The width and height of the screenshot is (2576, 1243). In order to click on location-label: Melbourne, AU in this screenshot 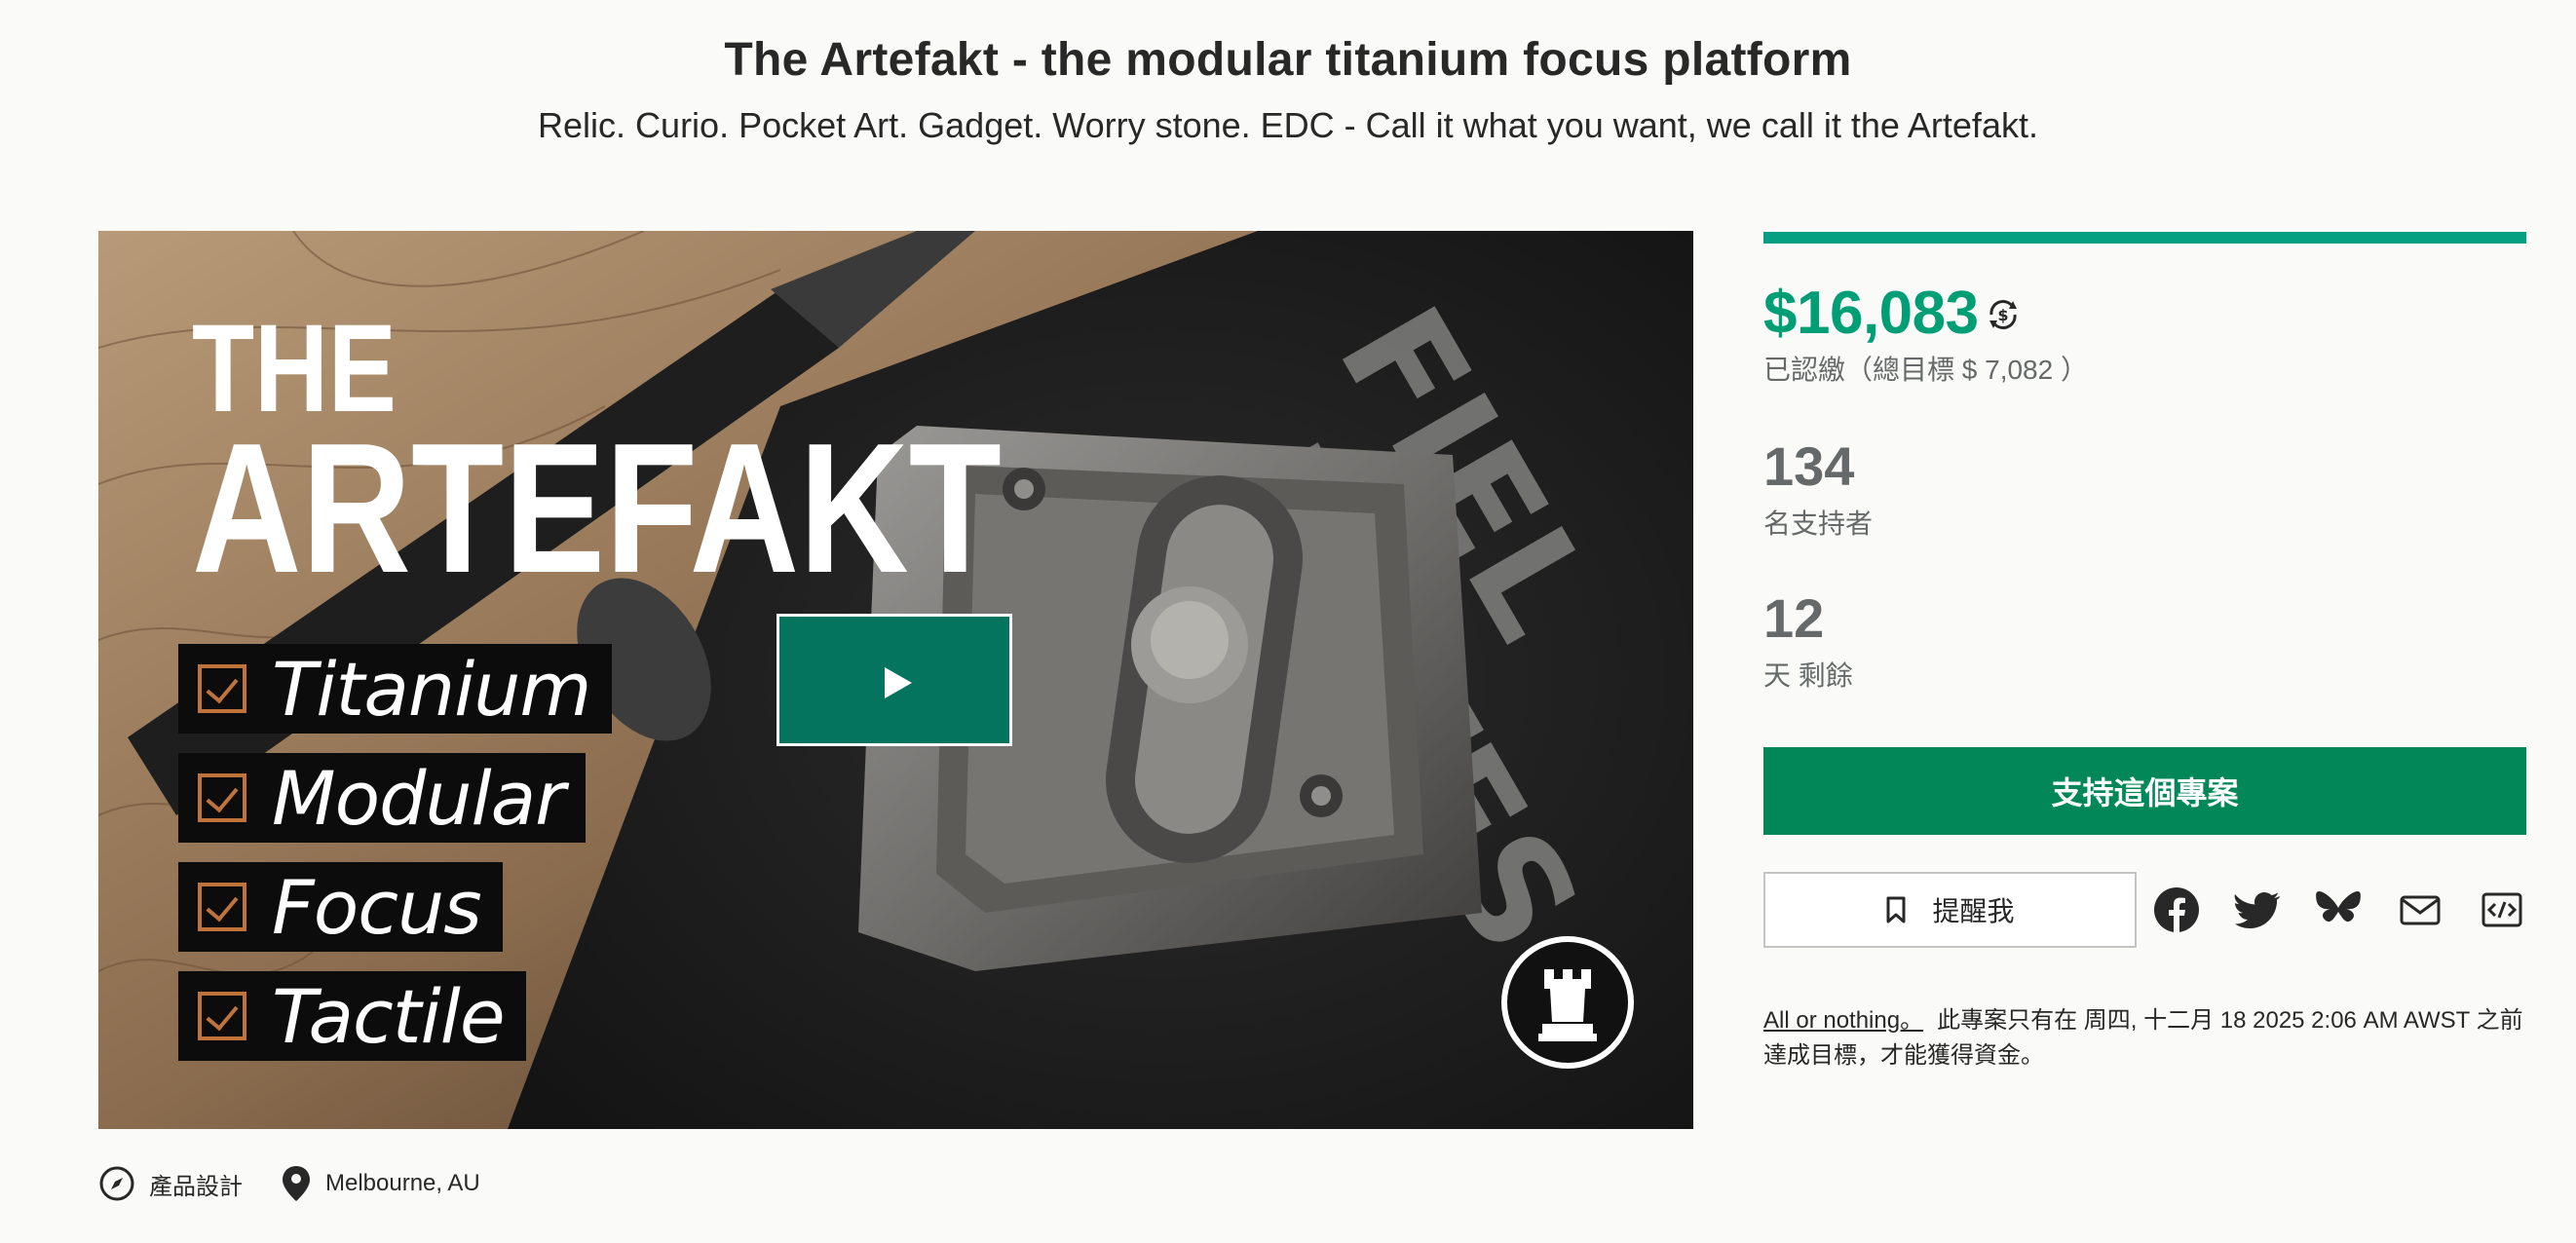, I will do `click(402, 1183)`.